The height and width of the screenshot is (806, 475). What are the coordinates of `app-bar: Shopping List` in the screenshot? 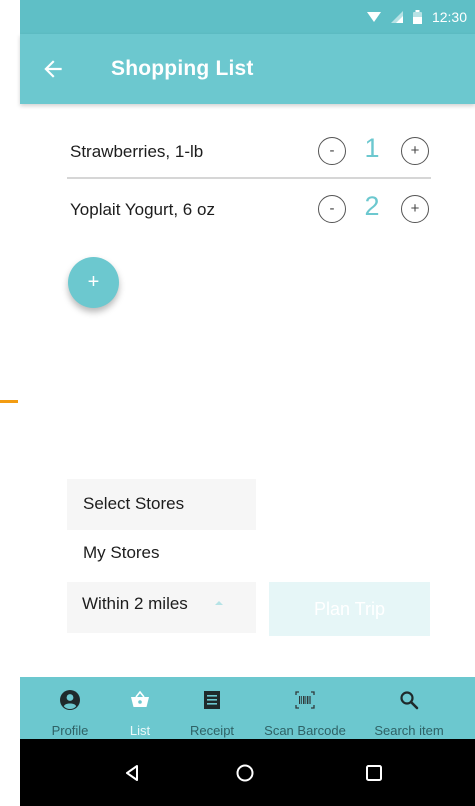 It's located at (247, 69).